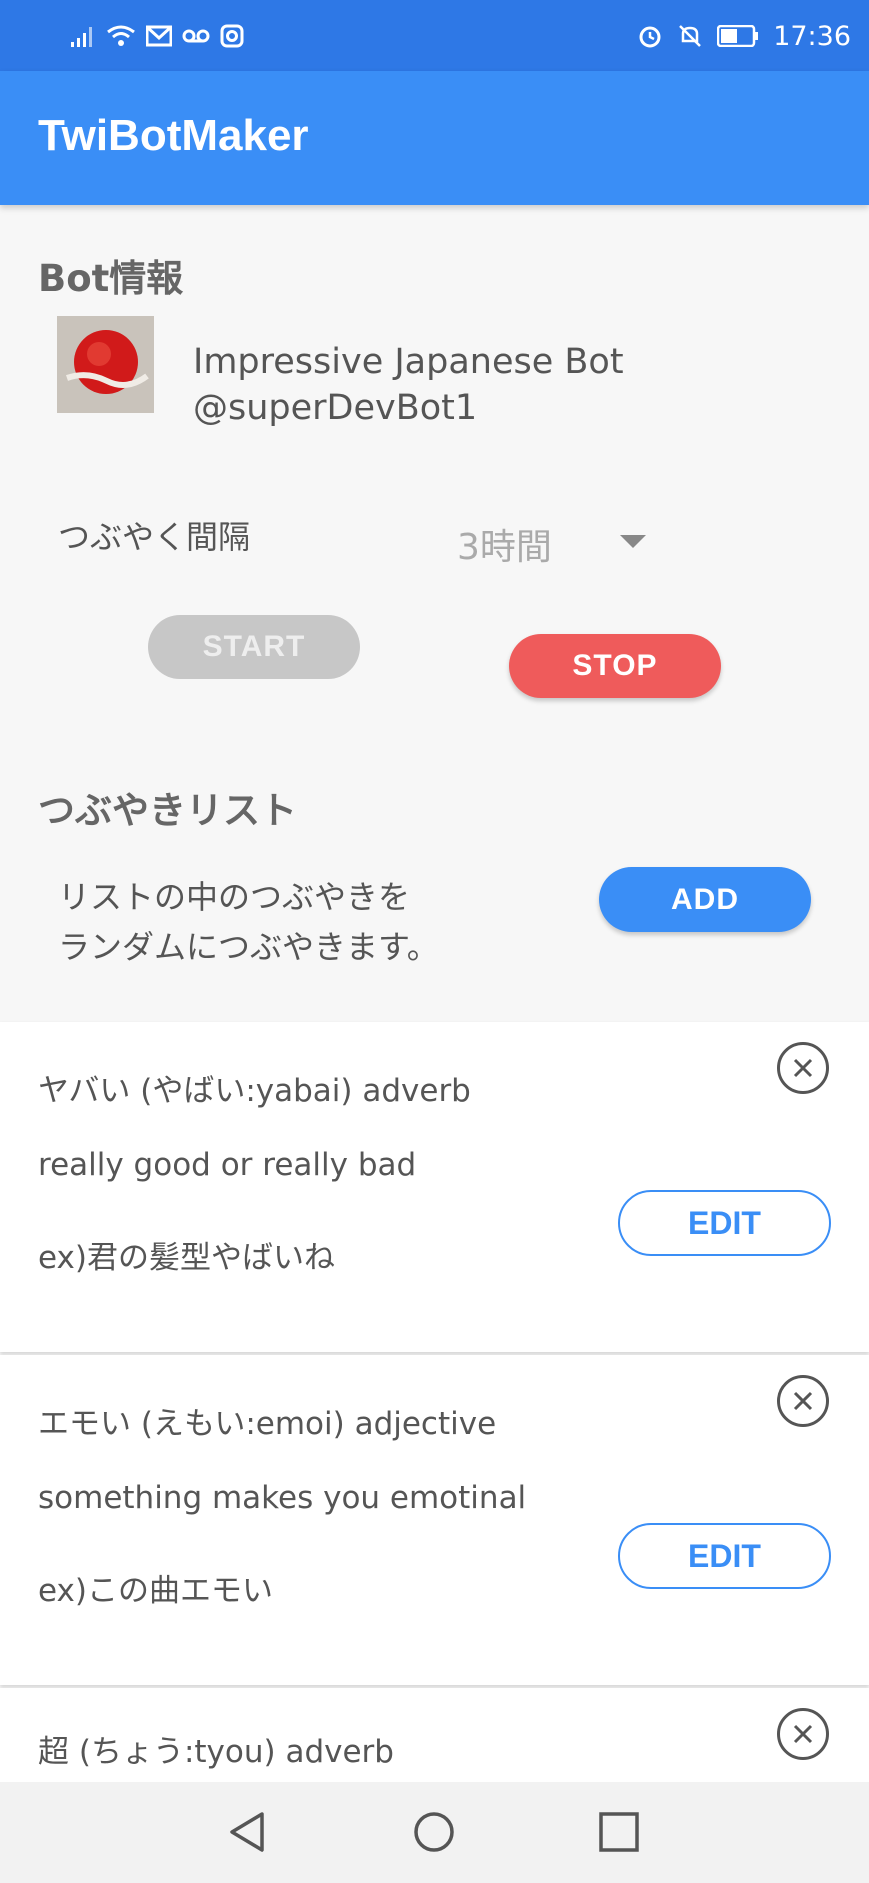 This screenshot has width=869, height=1883. What do you see at coordinates (234, 897) in the screenshot?
I see `tweet-list-description-1: リストの中のつぶやきを` at bounding box center [234, 897].